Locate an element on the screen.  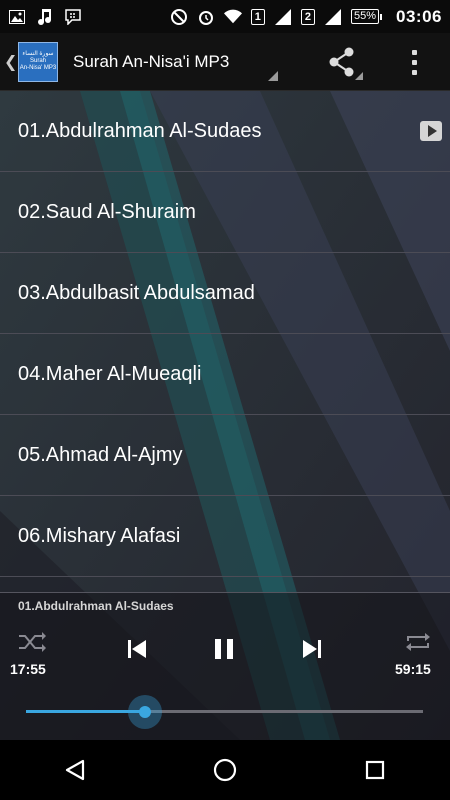
status-bar: 1 2 55% 03:06 is located at coordinates (225, 16).